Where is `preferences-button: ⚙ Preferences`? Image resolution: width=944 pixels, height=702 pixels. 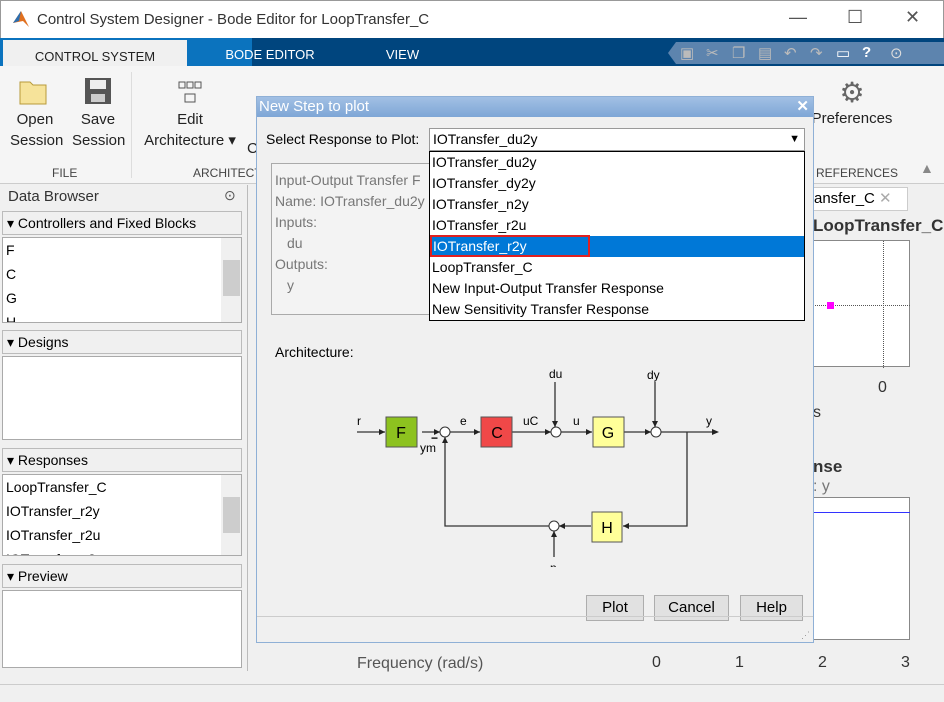 preferences-button: ⚙ Preferences is located at coordinates (852, 103).